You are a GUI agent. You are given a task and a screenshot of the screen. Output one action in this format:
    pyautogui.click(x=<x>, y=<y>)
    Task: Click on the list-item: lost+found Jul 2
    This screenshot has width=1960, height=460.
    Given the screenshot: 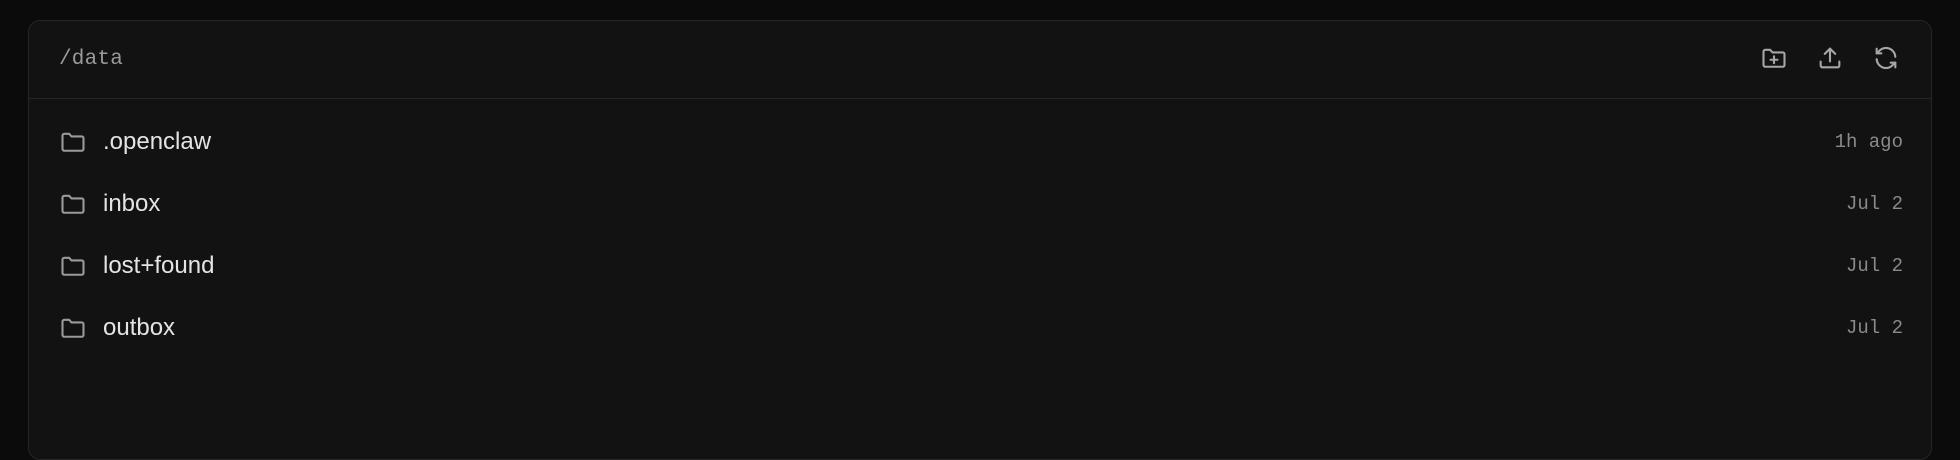 What is the action you would take?
    pyautogui.click(x=980, y=266)
    